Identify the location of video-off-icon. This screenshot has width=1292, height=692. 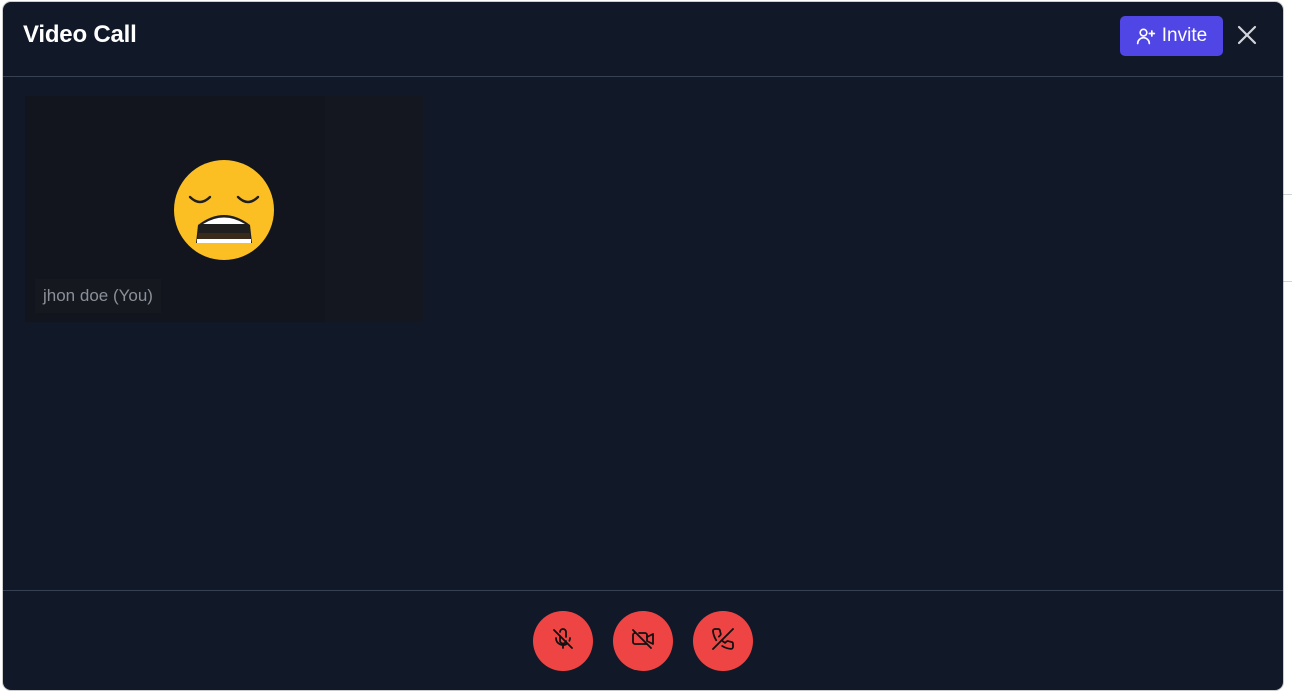
(643, 641).